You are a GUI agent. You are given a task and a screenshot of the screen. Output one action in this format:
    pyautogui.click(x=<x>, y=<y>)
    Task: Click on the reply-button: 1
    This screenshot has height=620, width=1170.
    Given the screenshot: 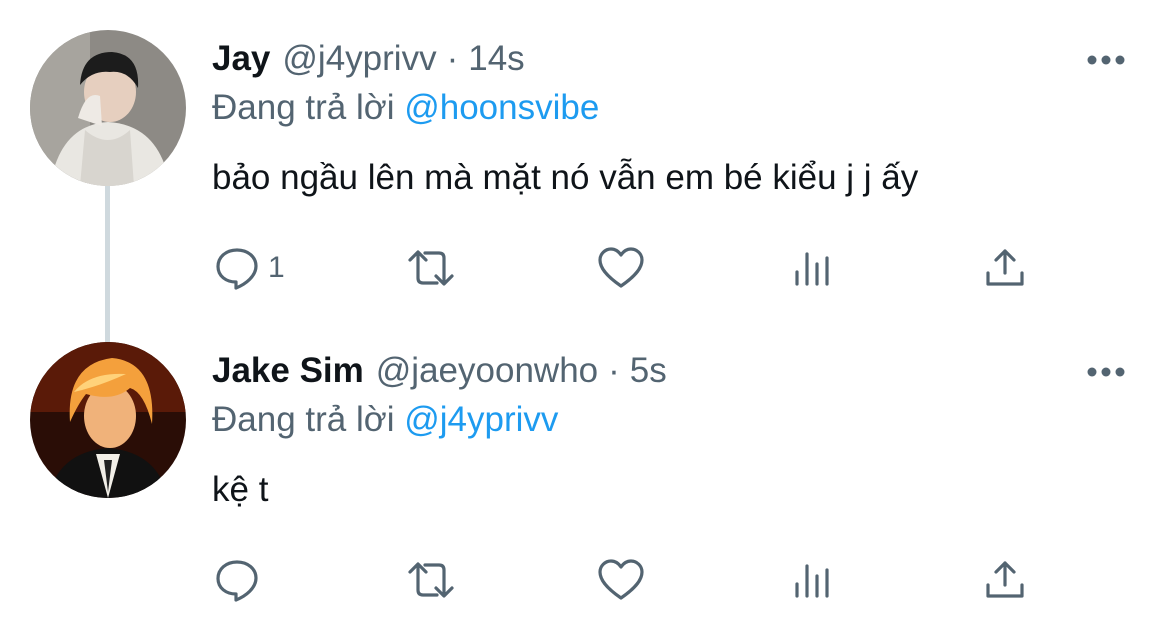 What is the action you would take?
    pyautogui.click(x=249, y=268)
    